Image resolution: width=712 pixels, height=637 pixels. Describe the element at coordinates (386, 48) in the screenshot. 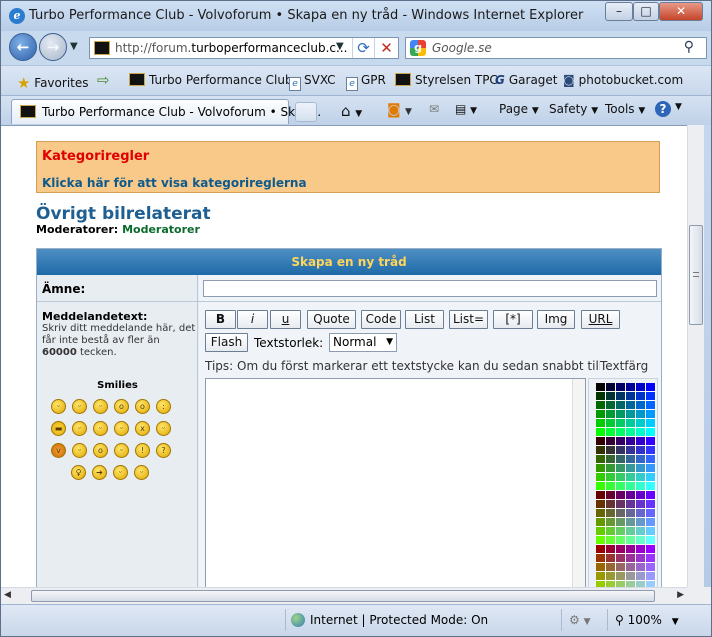

I see `stop-icon: ✕` at that location.